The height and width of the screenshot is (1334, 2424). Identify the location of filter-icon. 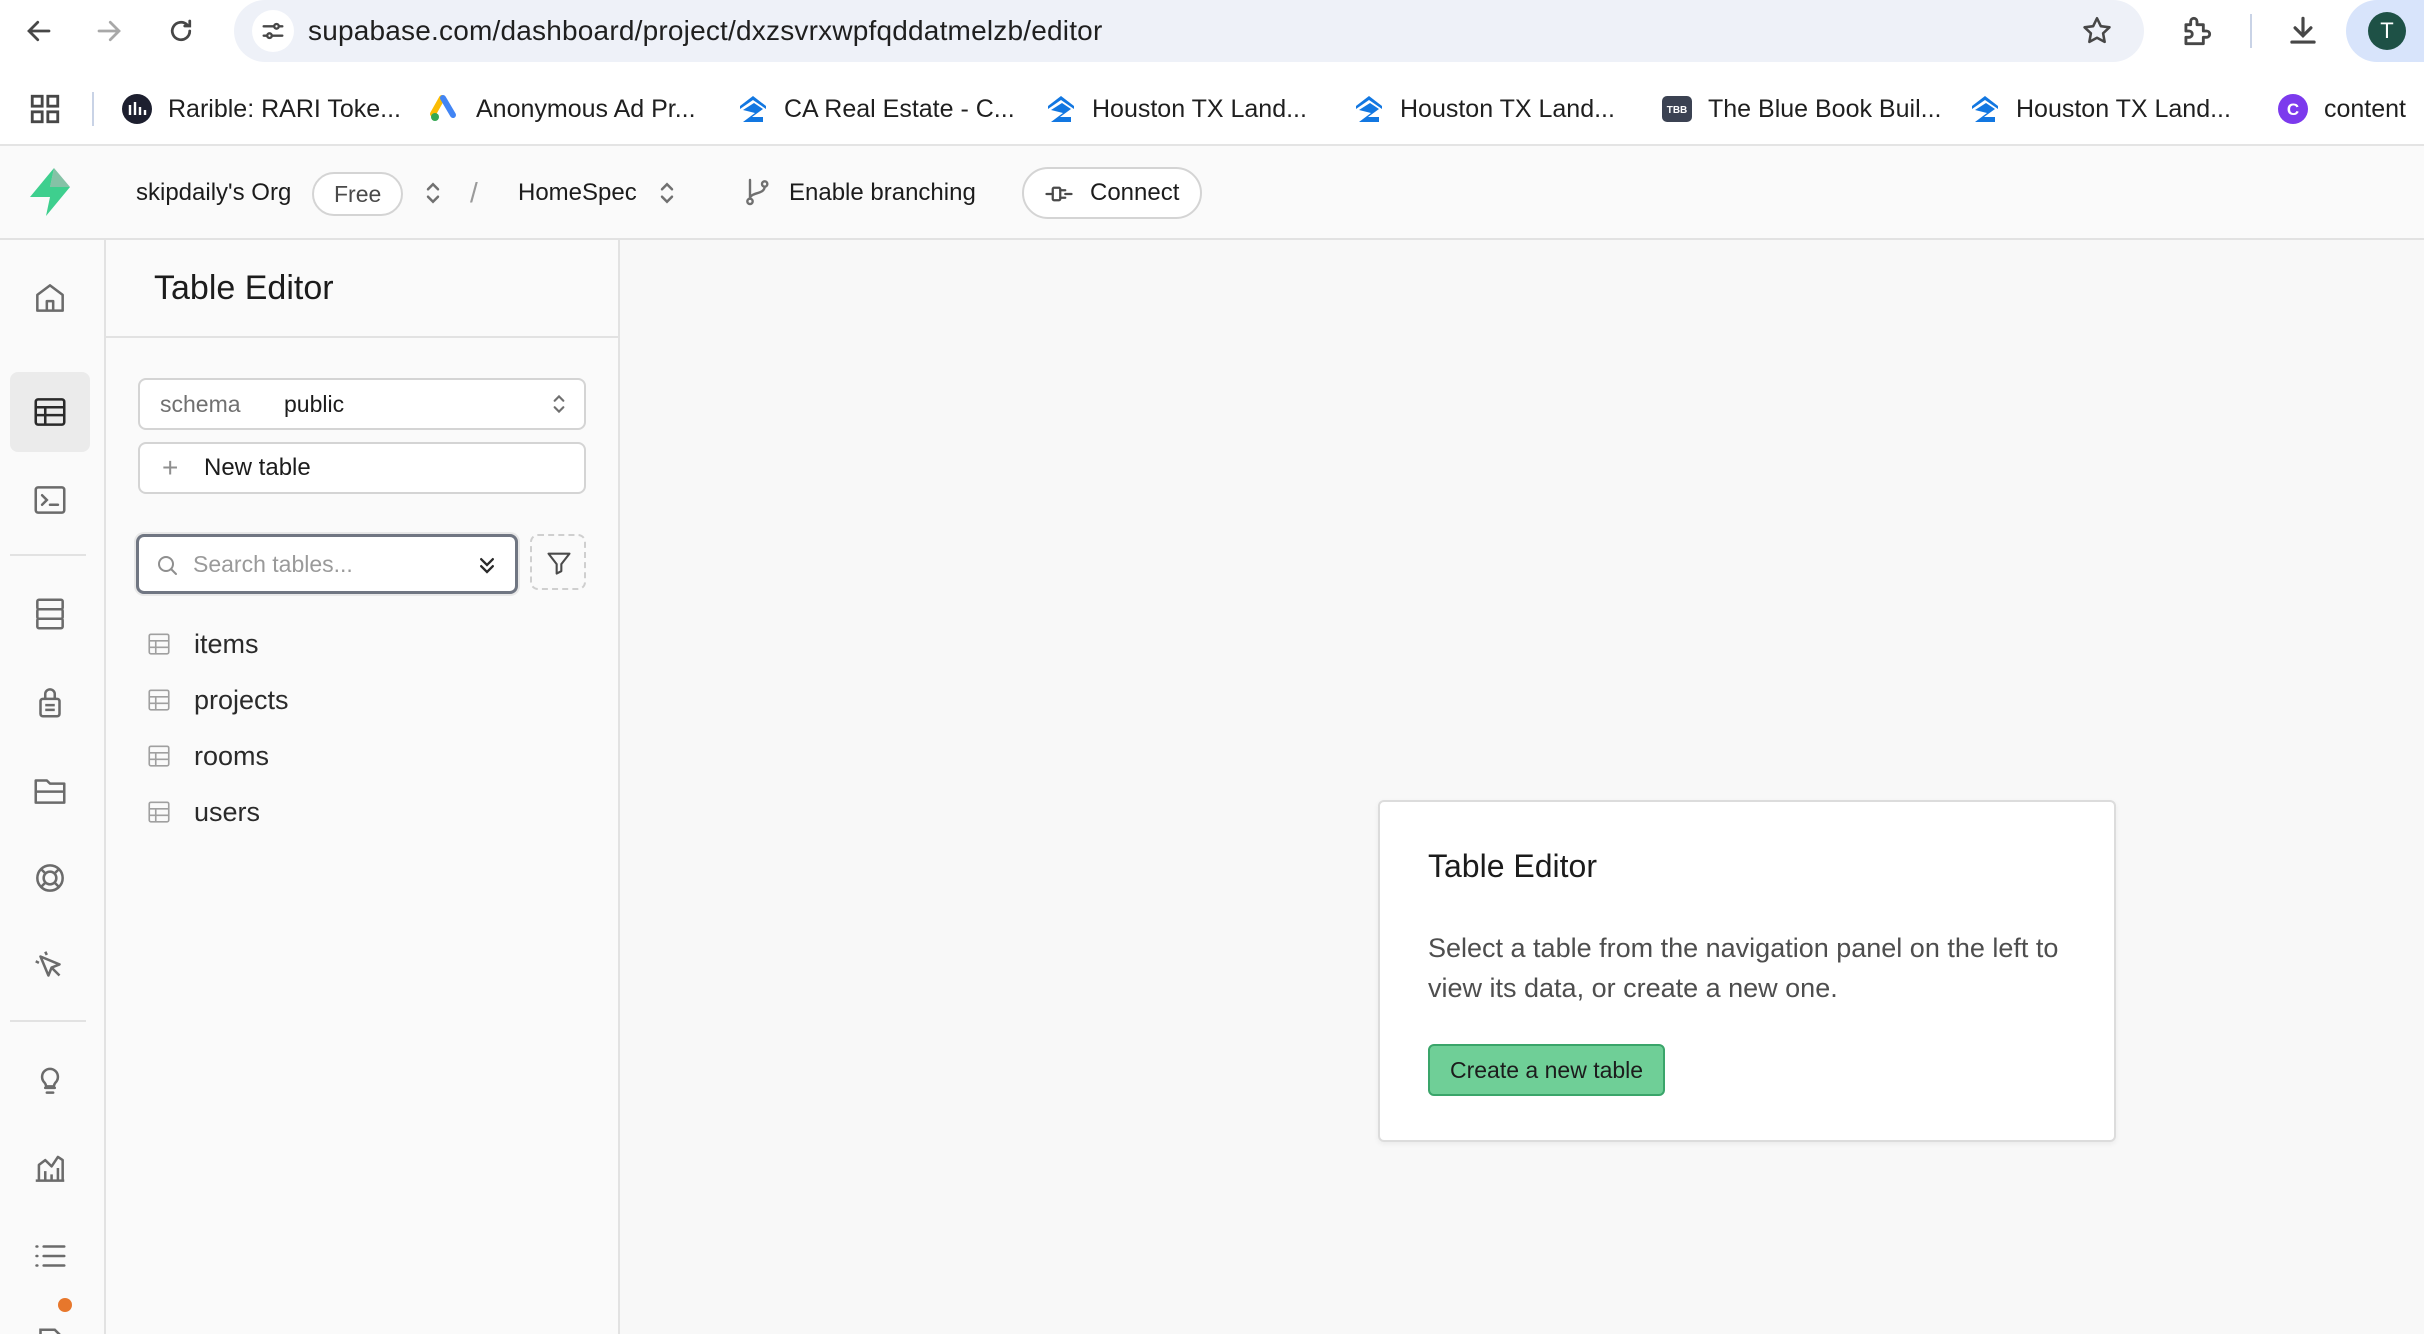
(559, 563).